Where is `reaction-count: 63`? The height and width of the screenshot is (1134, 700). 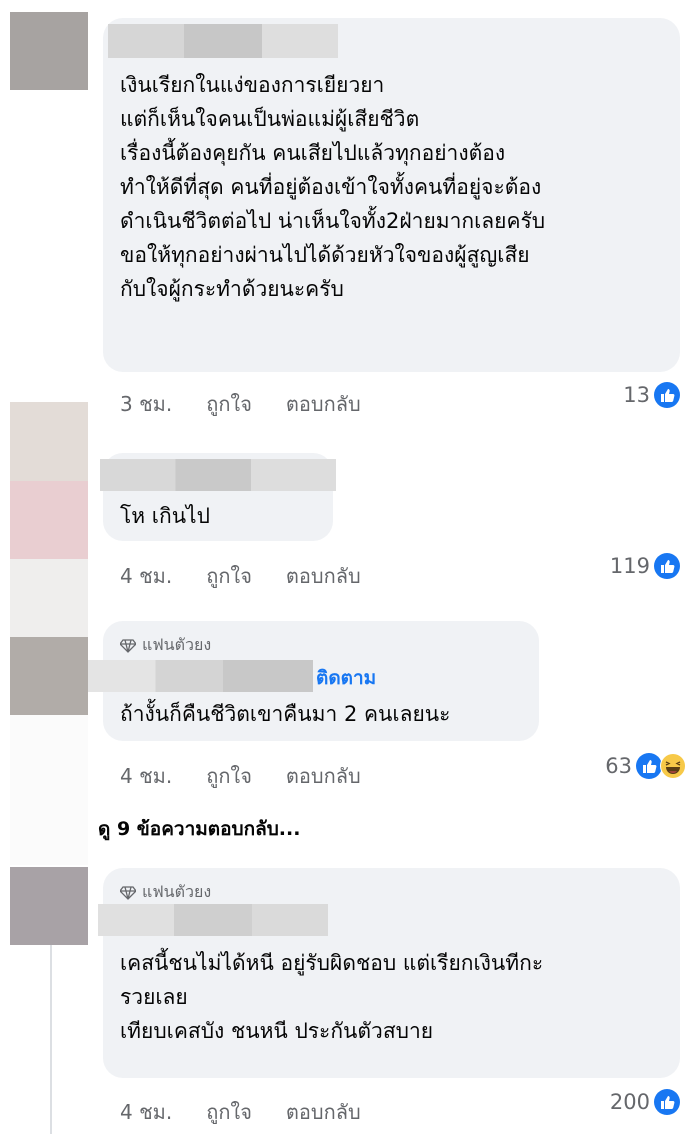 reaction-count: 63 is located at coordinates (618, 766).